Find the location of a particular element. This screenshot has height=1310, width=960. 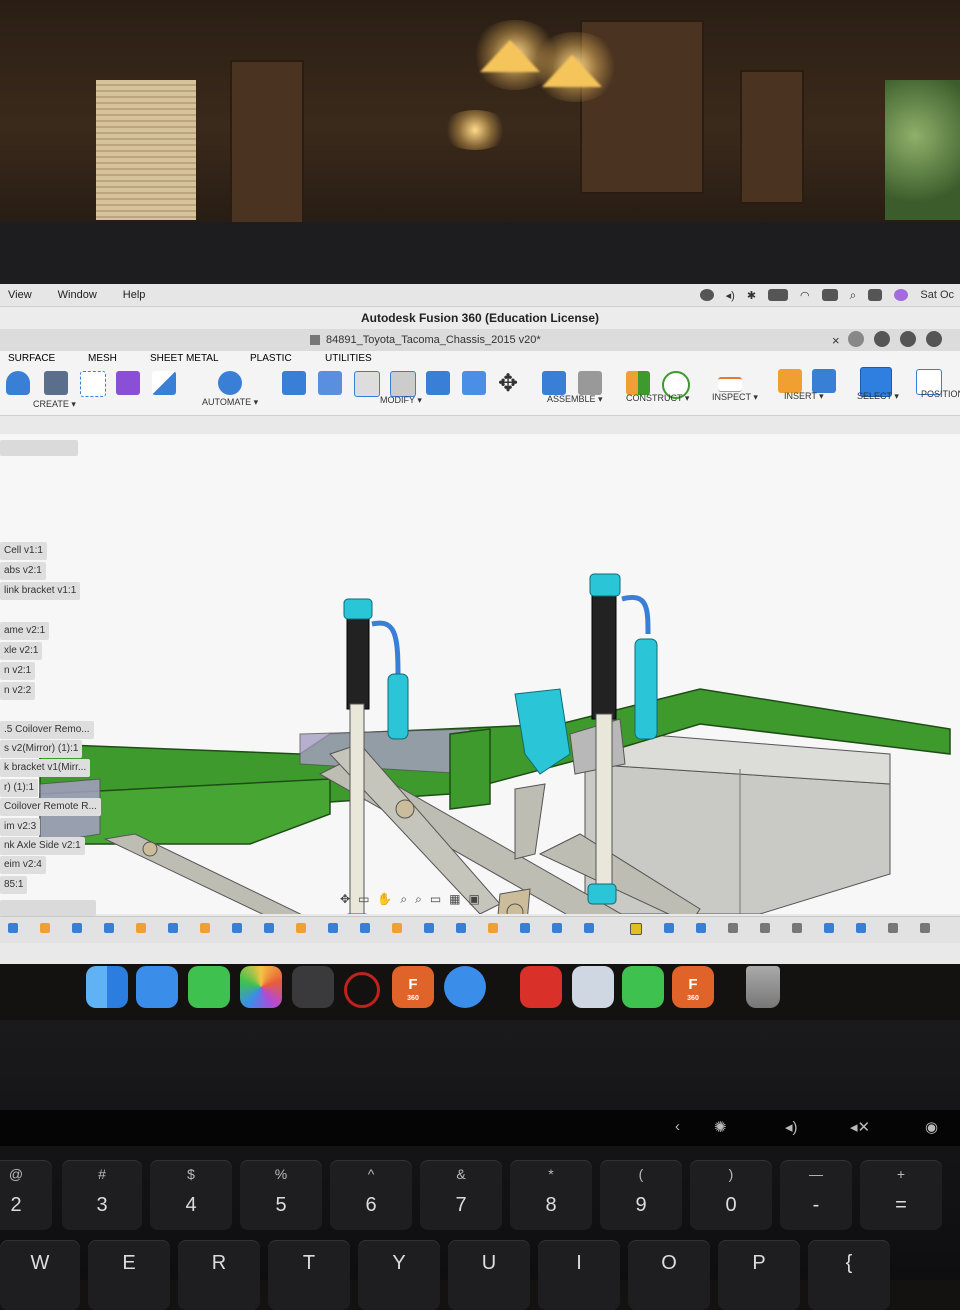

key-4: $ 4 is located at coordinates (191, 1195).